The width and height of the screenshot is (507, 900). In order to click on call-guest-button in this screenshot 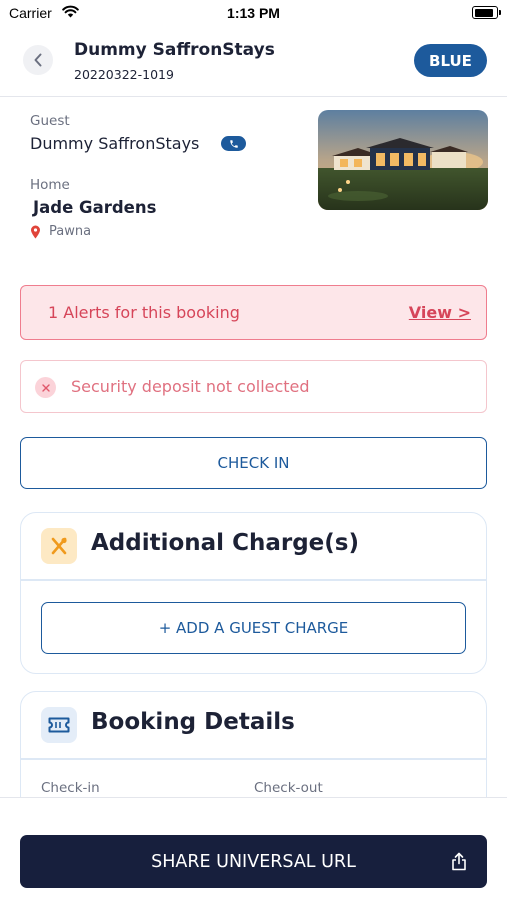, I will do `click(233, 143)`.